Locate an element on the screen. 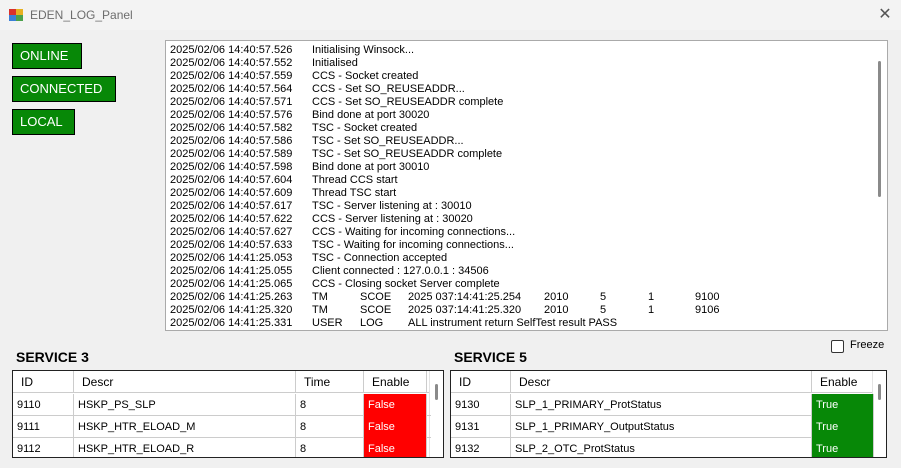  service5-scrollbar is located at coordinates (879, 414).